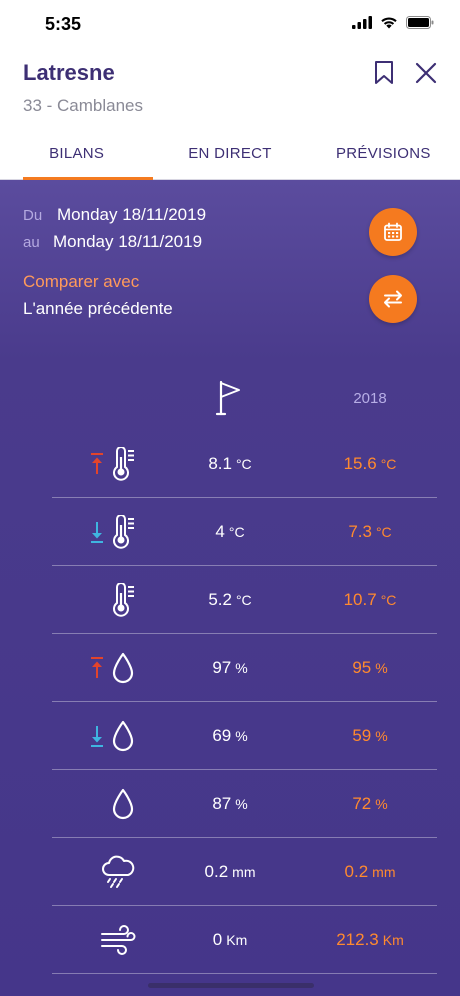 The width and height of the screenshot is (460, 996). Describe the element at coordinates (128, 241) in the screenshot. I see `date-to-value: Monday 18/11/2019` at that location.